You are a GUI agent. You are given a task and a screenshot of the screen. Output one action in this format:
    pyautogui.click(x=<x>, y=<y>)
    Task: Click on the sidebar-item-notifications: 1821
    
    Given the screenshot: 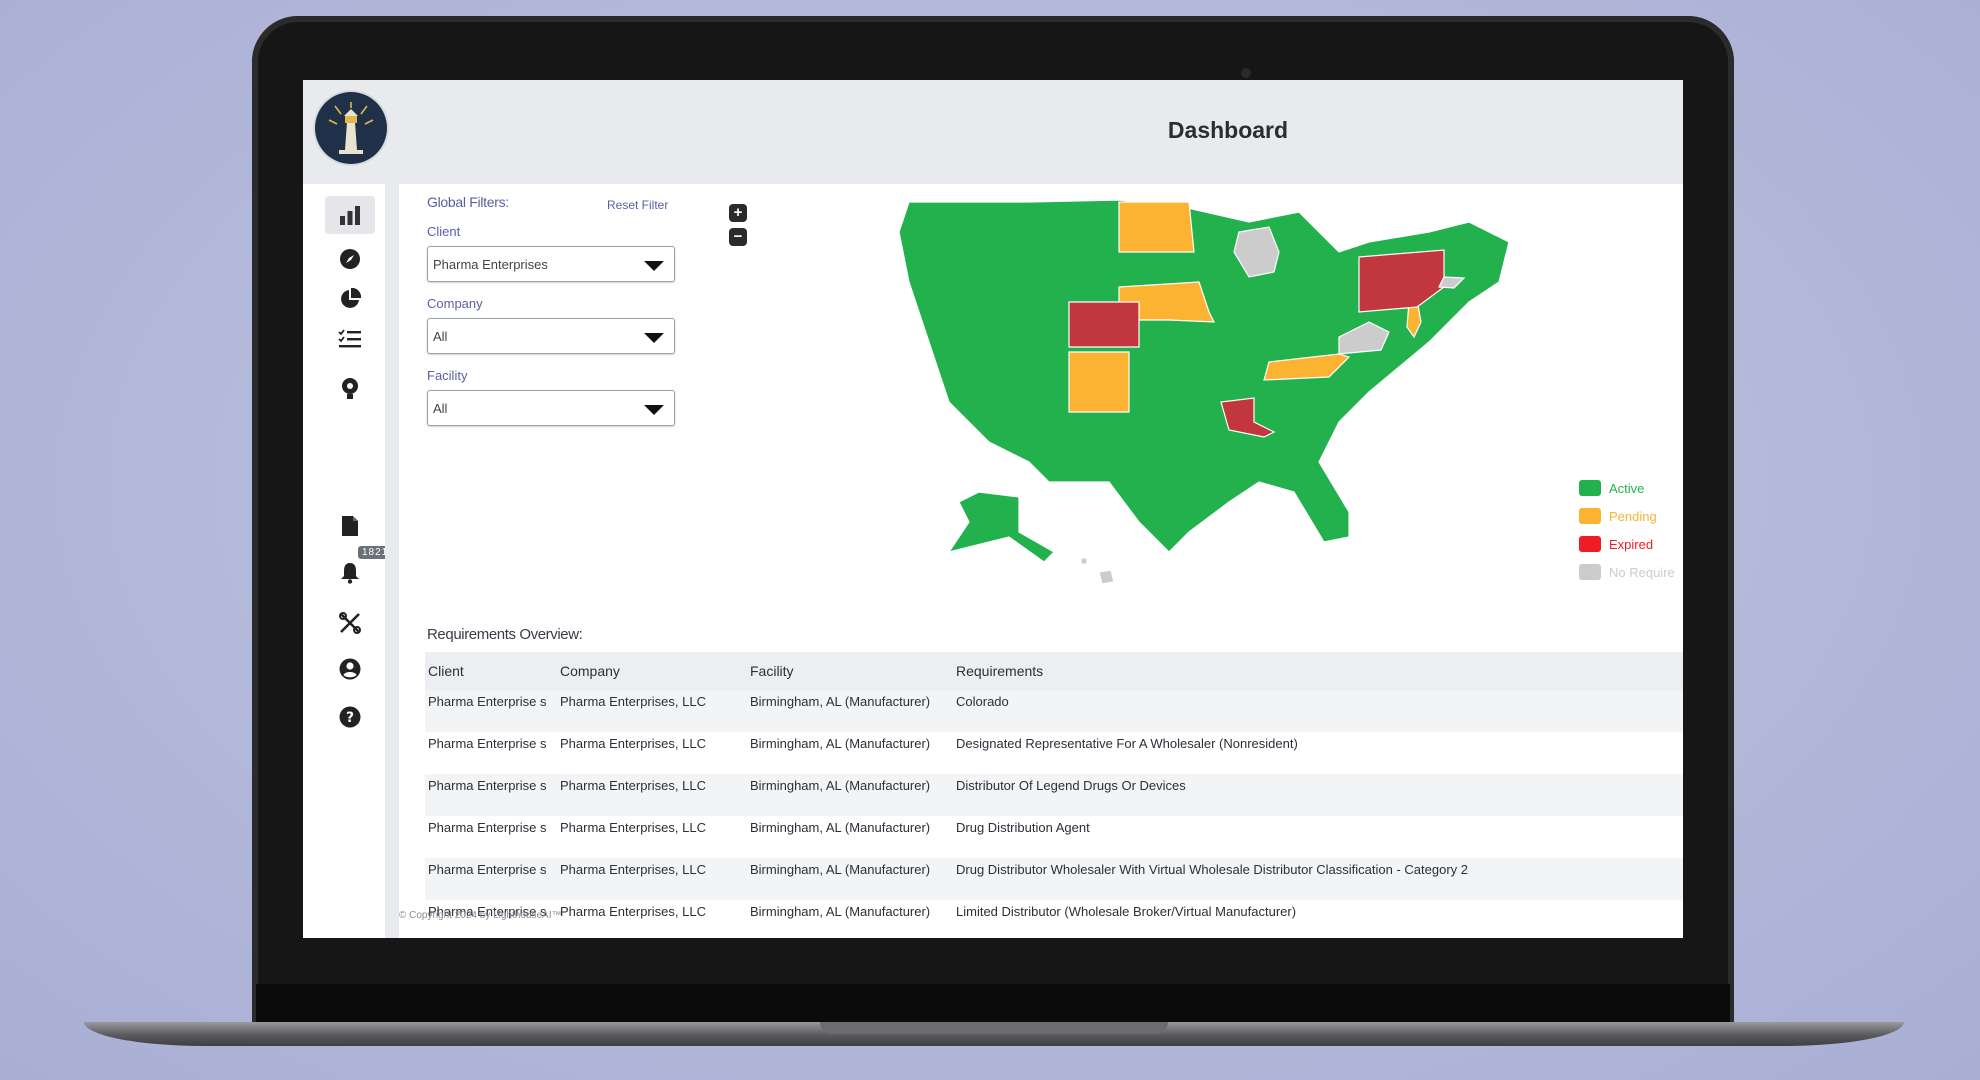 What is the action you would take?
    pyautogui.click(x=359, y=569)
    